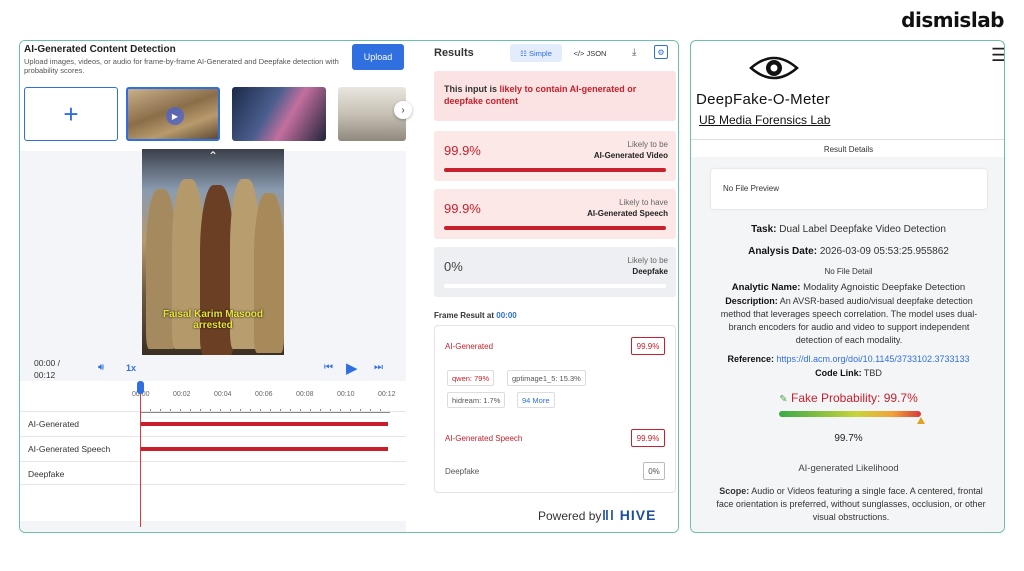 The image size is (1024, 571). Describe the element at coordinates (352, 368) in the screenshot. I see `play-button-icon: ▶` at that location.